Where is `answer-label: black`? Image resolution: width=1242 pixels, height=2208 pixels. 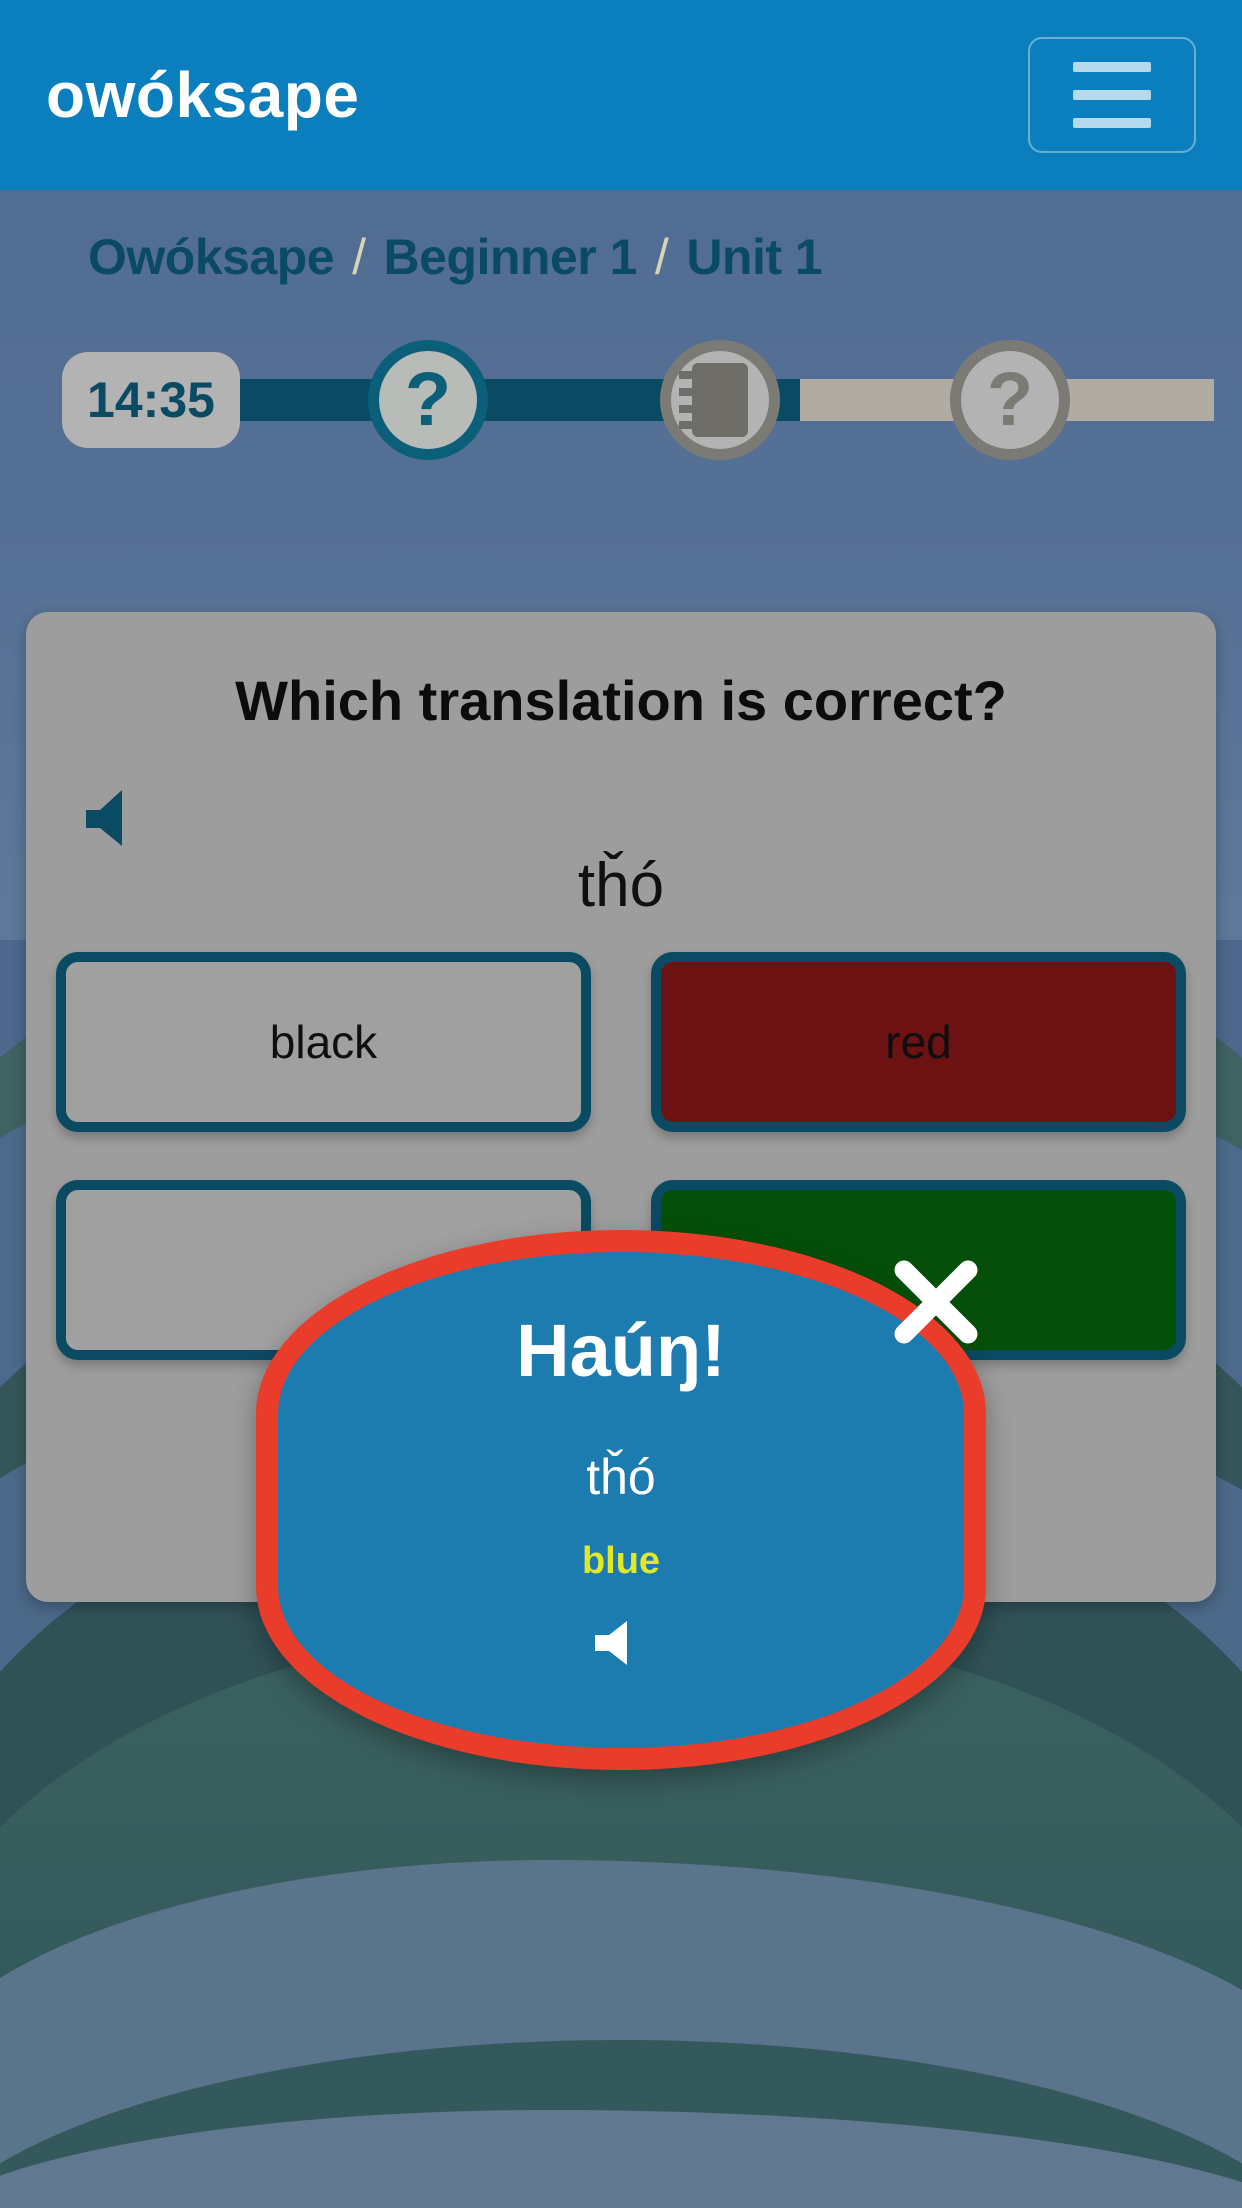 answer-label: black is located at coordinates (323, 1042).